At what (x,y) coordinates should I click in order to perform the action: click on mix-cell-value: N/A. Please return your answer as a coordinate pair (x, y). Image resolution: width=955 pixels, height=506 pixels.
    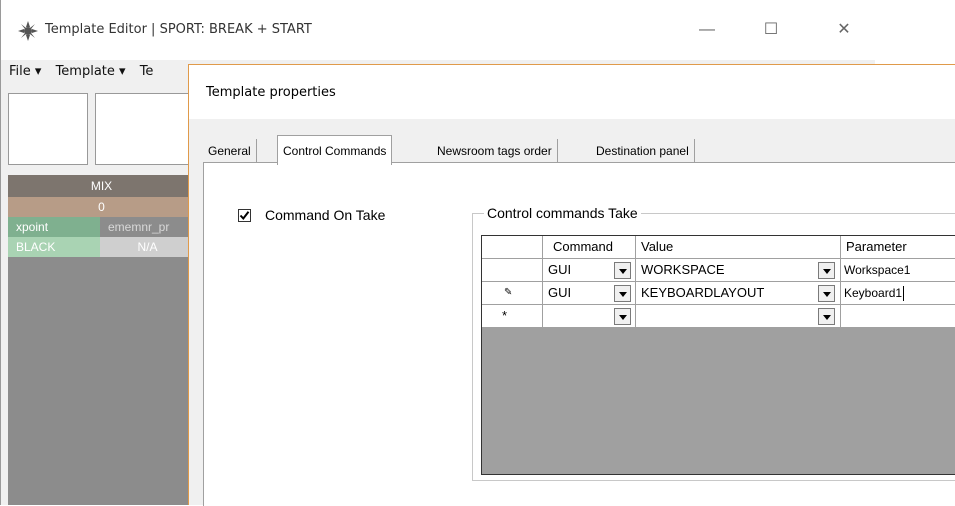
    Looking at the image, I should click on (147, 247).